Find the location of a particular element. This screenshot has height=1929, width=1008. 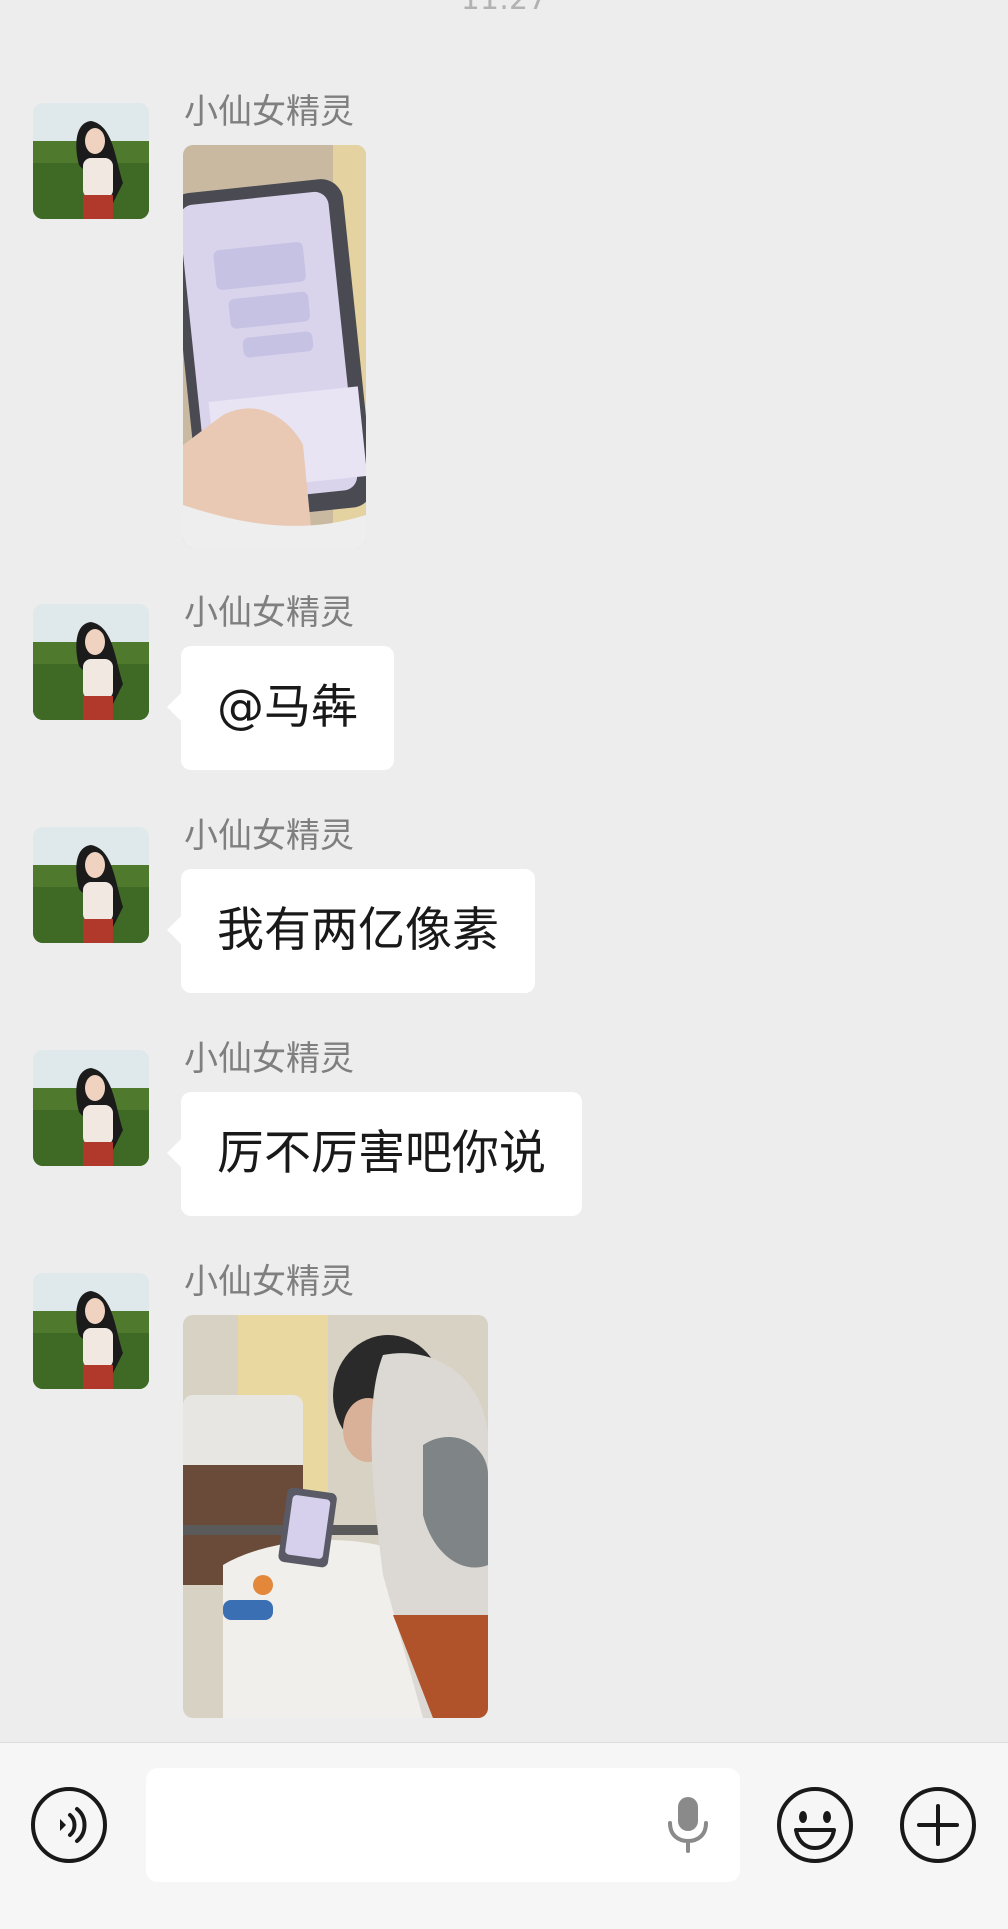

plus-icon is located at coordinates (938, 1825).